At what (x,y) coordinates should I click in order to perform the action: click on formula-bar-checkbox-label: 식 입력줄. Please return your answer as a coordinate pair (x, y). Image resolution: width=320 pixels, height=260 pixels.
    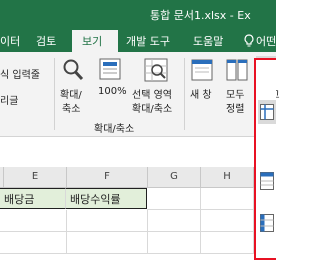
    Looking at the image, I should click on (20, 73).